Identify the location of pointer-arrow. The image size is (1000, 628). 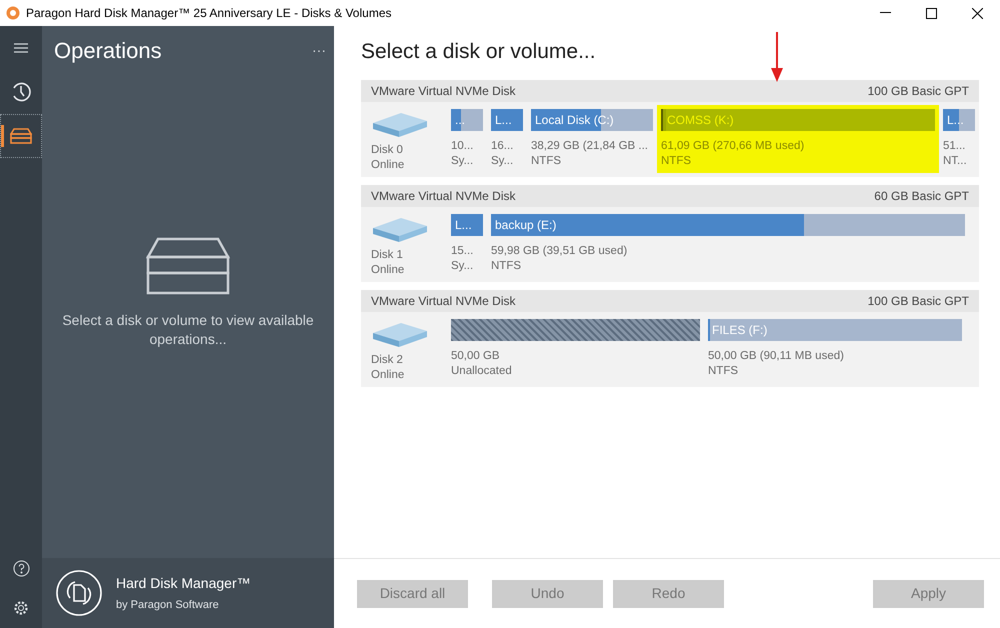
(777, 57).